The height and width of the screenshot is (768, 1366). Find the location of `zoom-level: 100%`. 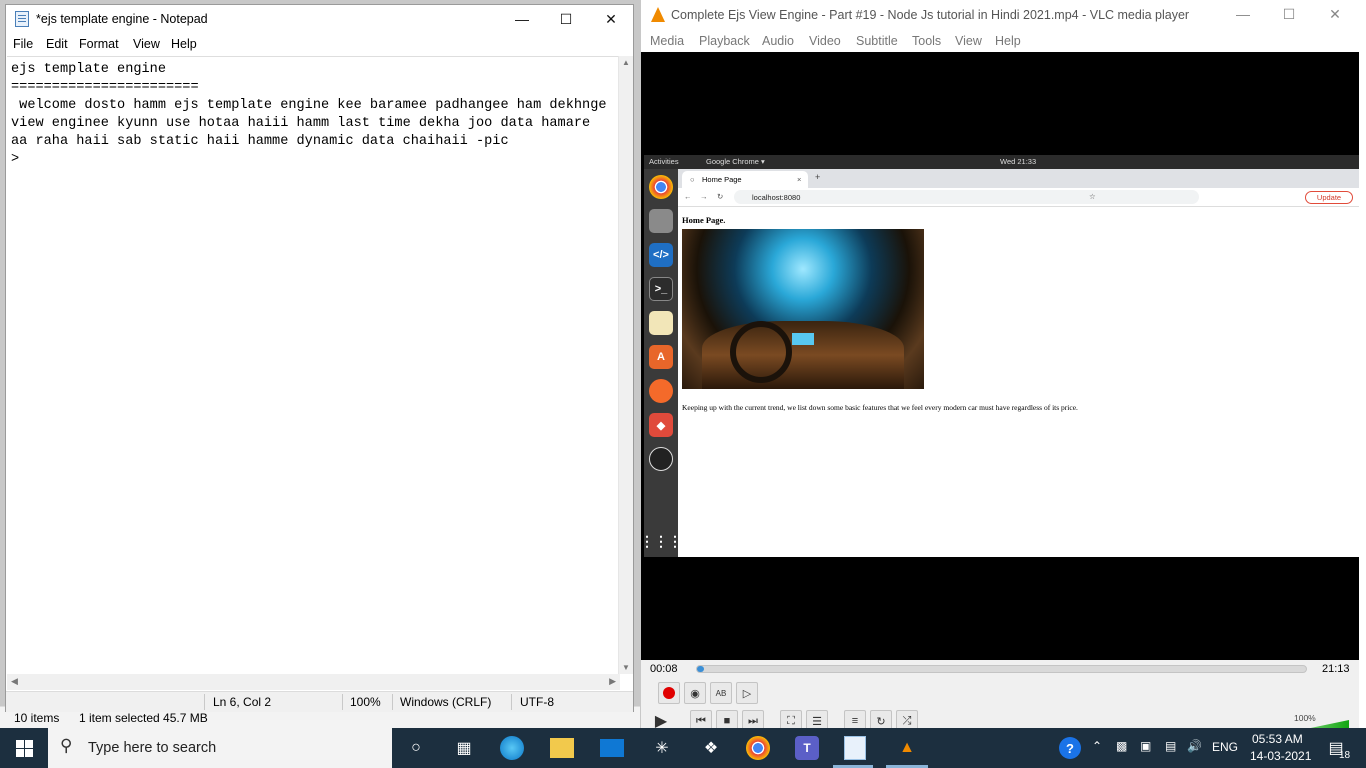

zoom-level: 100% is located at coordinates (365, 702).